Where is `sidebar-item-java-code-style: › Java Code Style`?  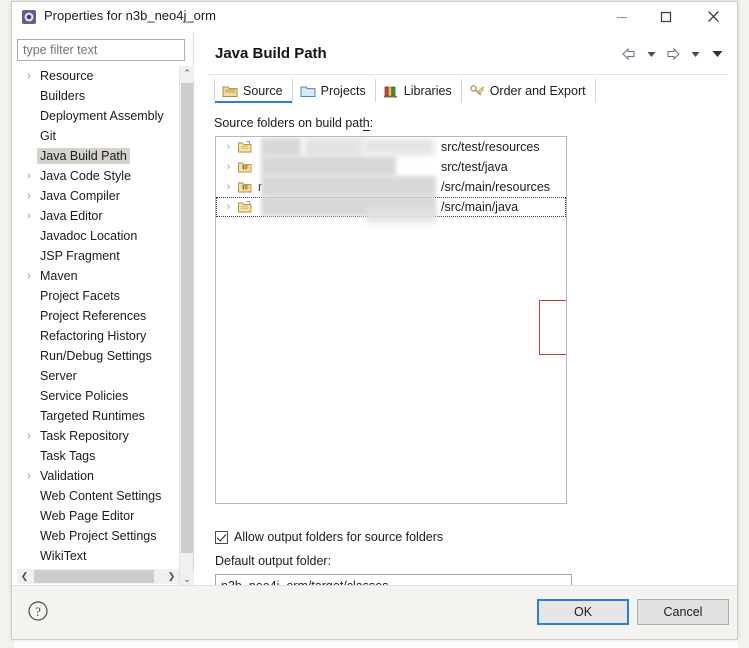
sidebar-item-java-code-style: › Java Code Style is located at coordinates (95, 176).